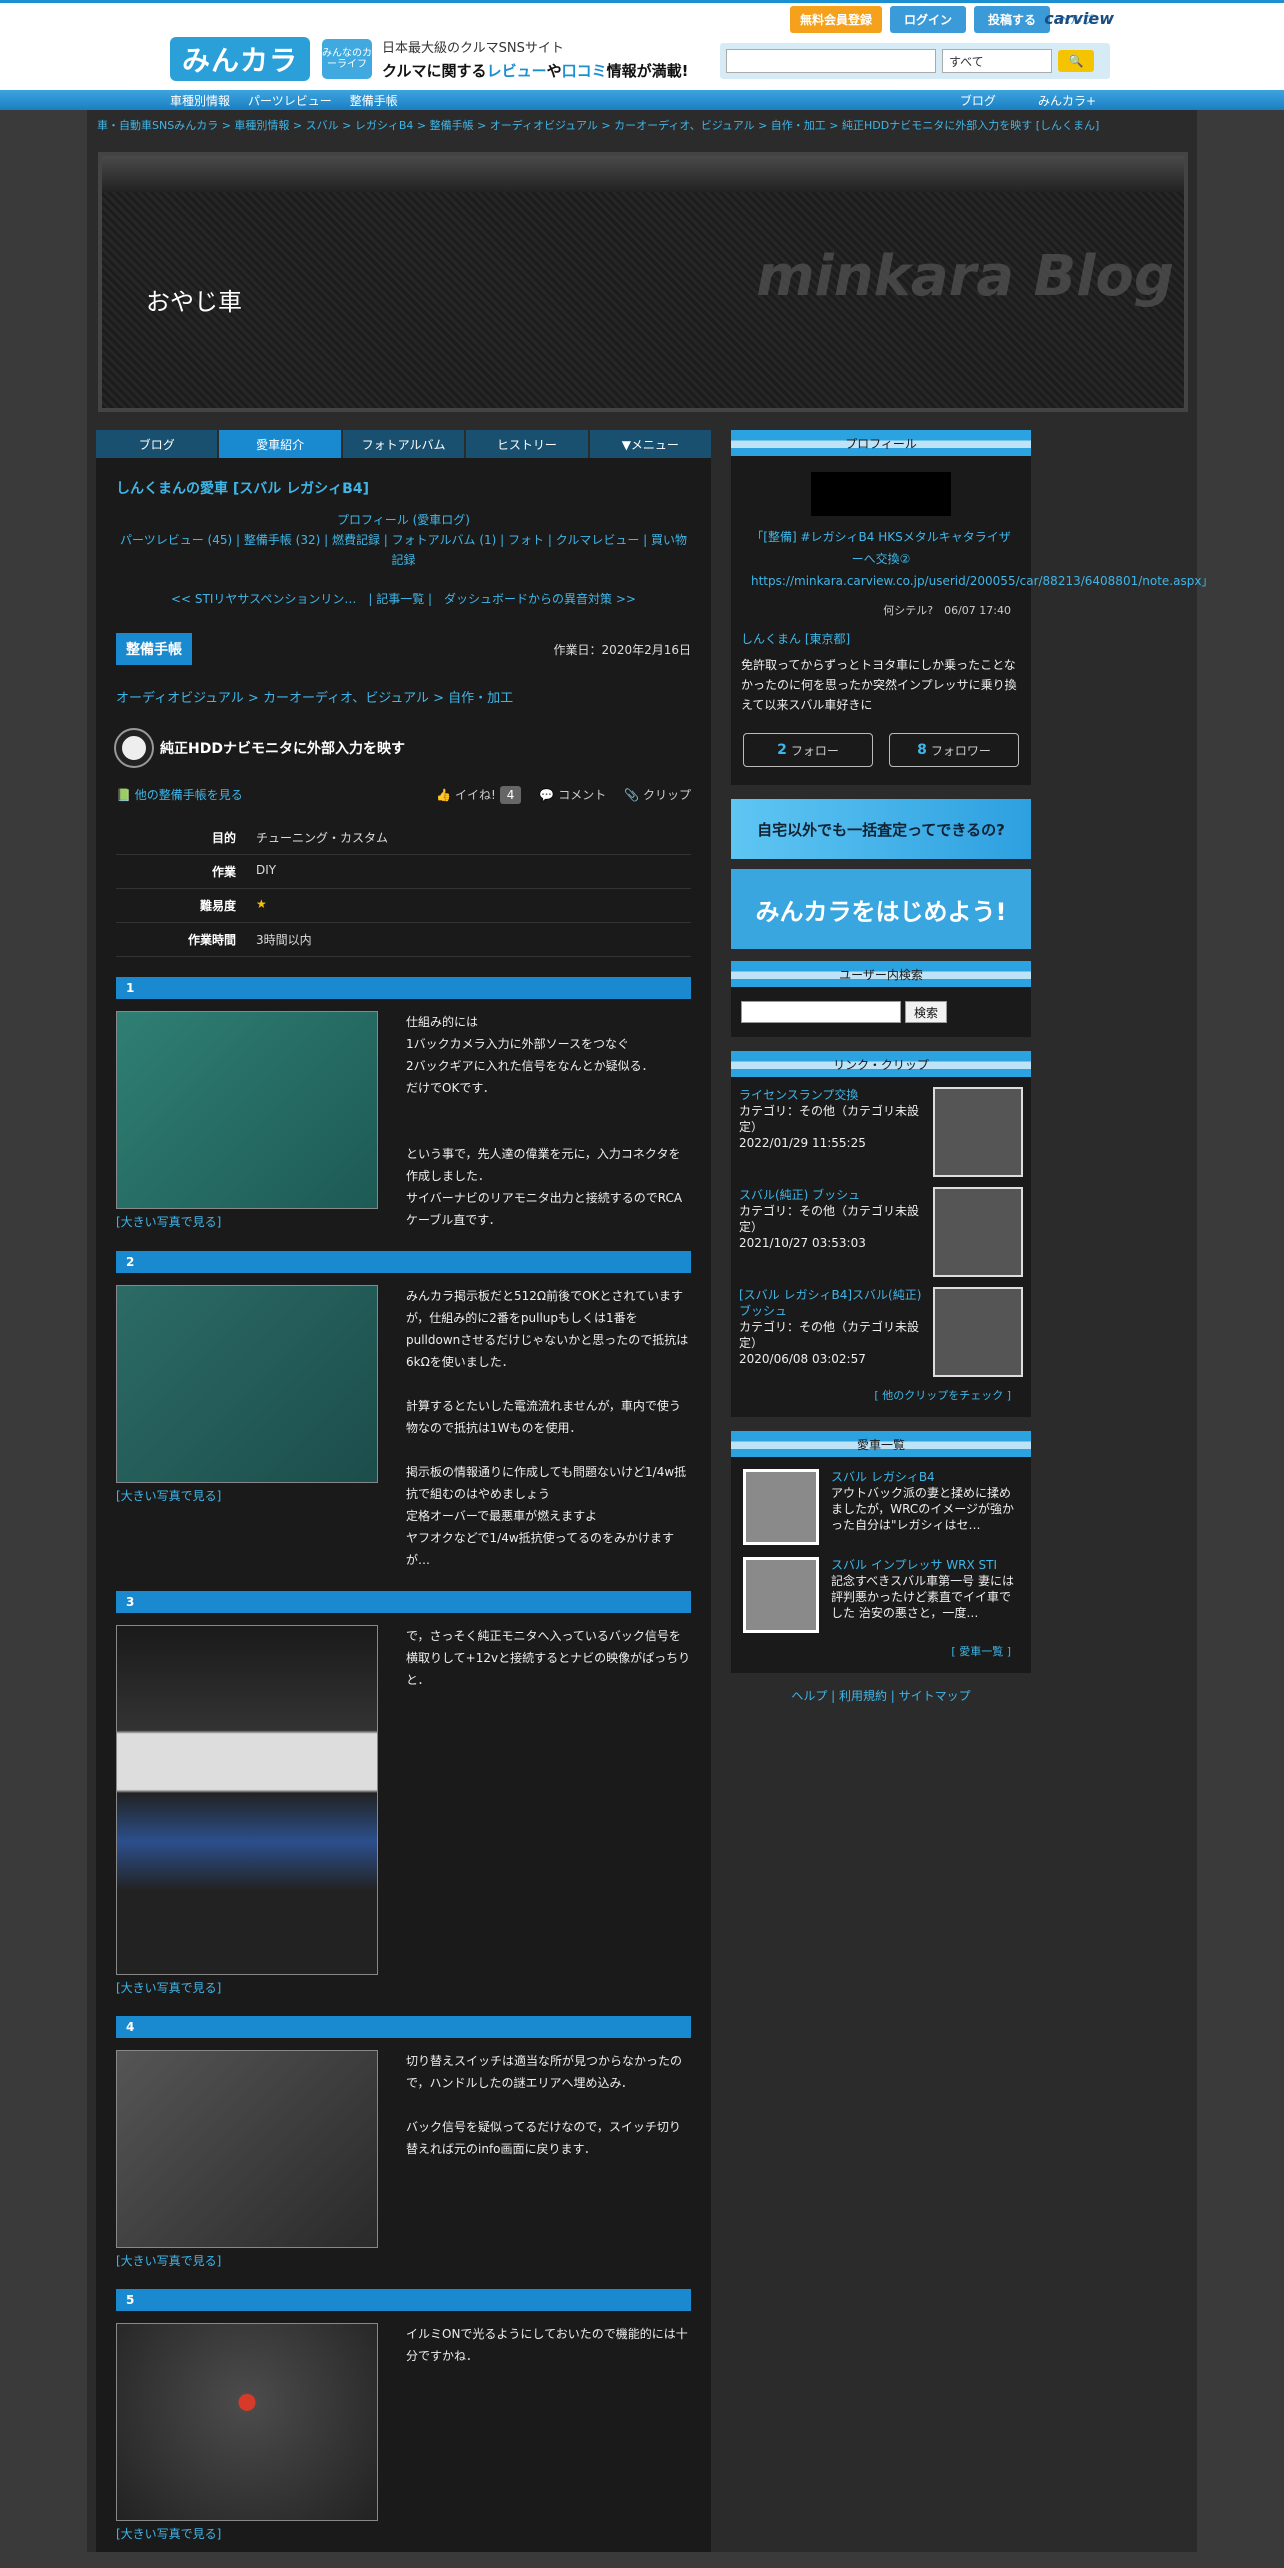 The width and height of the screenshot is (1284, 2568). What do you see at coordinates (200, 100) in the screenshot?
I see `nav-car-info: 車種別情報` at bounding box center [200, 100].